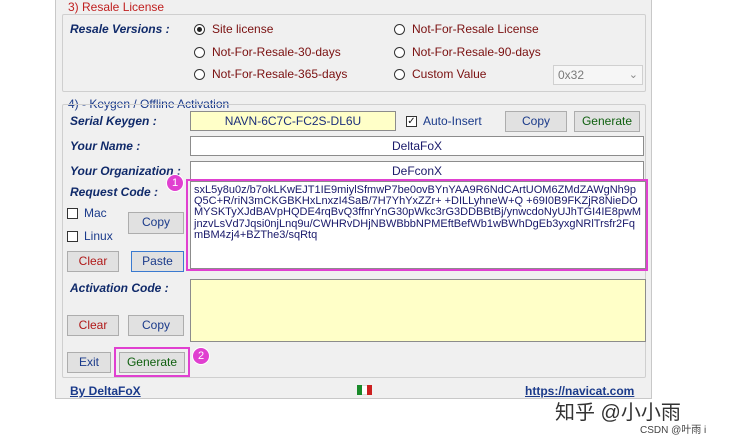 Image resolution: width=733 pixels, height=440 pixels. Describe the element at coordinates (89, 362) in the screenshot. I see `exit-button: Exit` at that location.